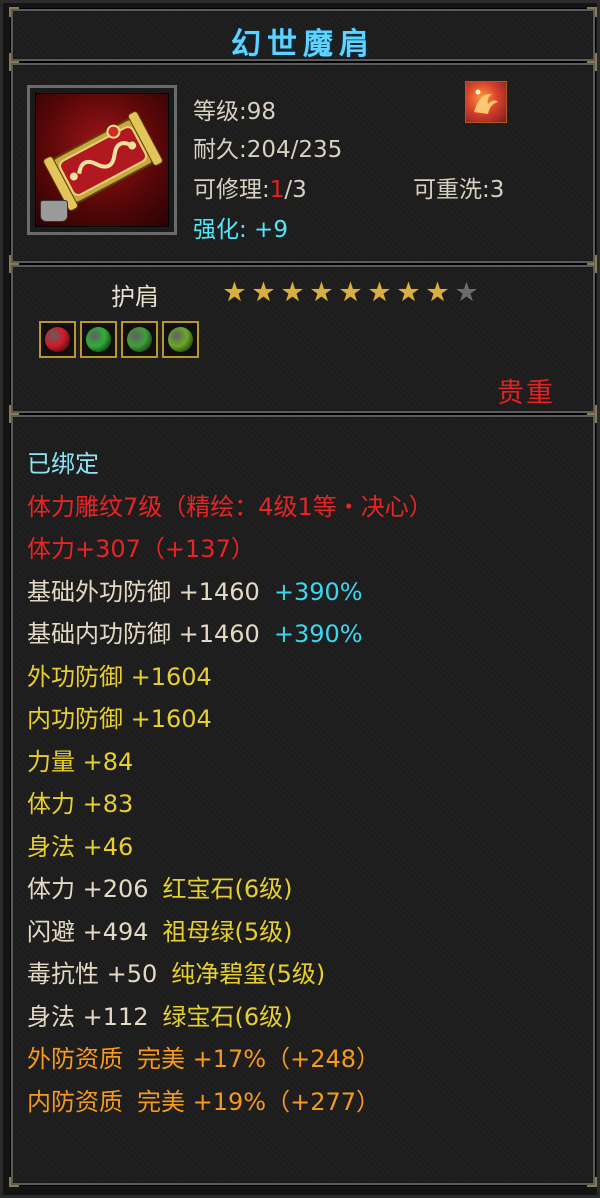  Describe the element at coordinates (75, 1101) in the screenshot. I see `attribute-text: 内防资质` at that location.